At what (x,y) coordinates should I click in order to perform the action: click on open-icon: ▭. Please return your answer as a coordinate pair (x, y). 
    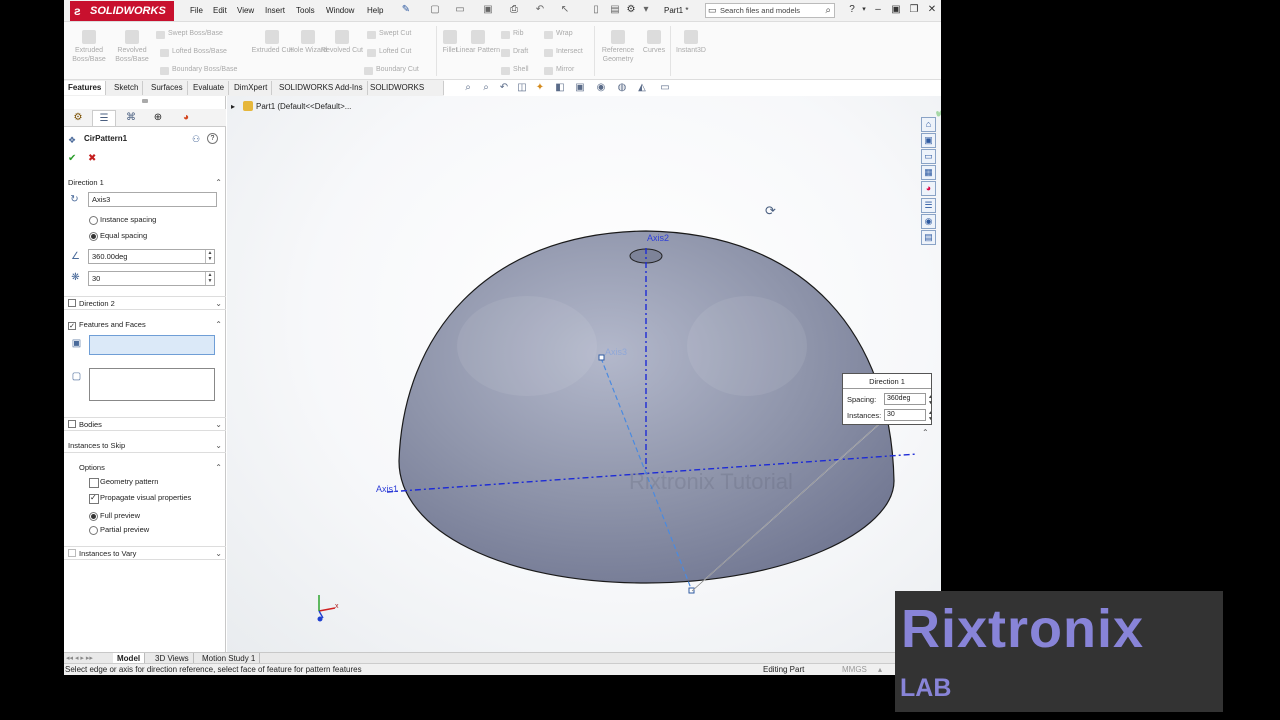
    Looking at the image, I should click on (460, 10).